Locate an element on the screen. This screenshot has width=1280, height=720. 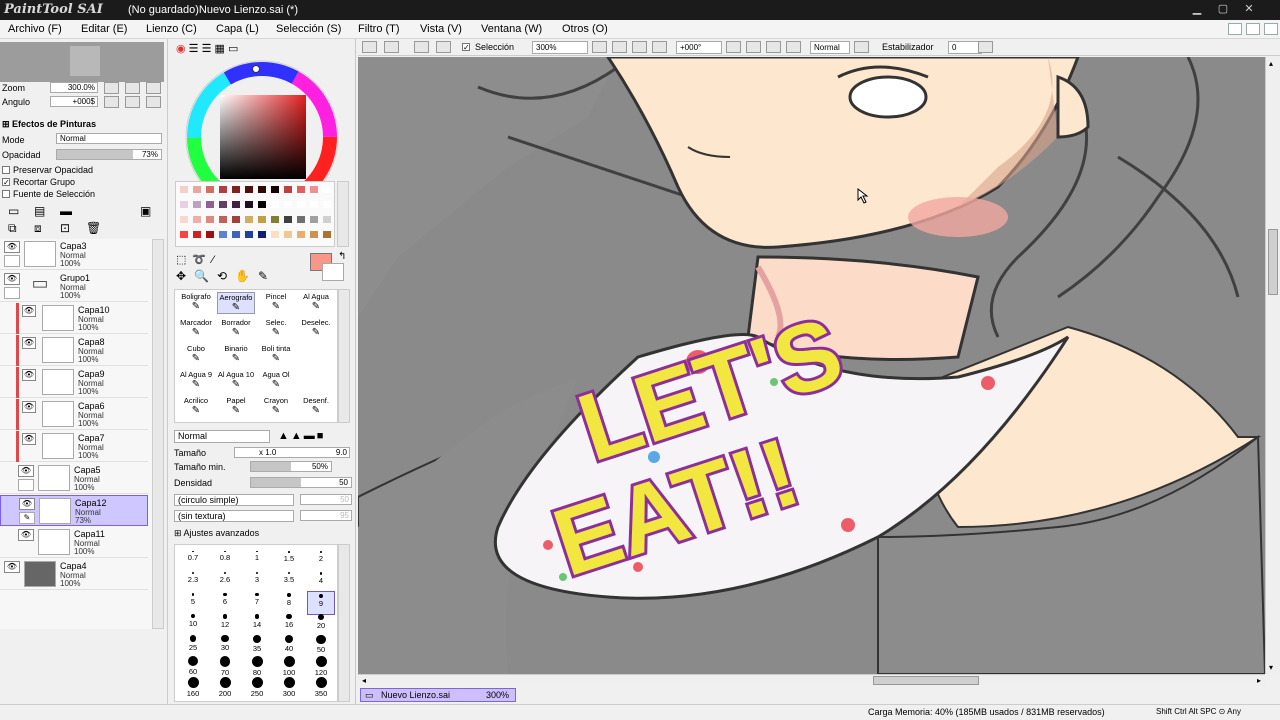
flip-horizontal-button is located at coordinates (793, 47).